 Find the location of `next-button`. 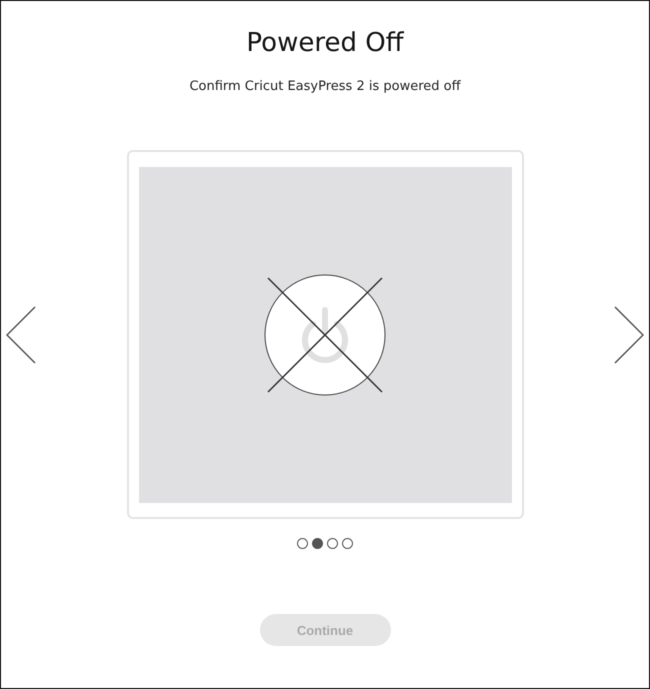

next-button is located at coordinates (629, 335).